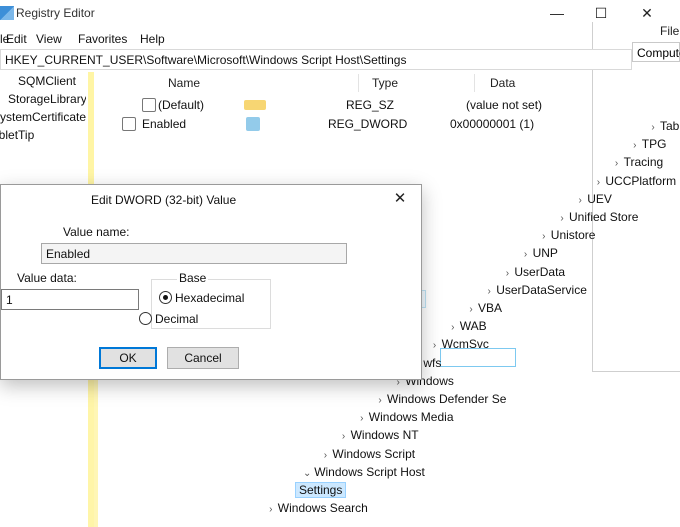  Describe the element at coordinates (300, 39) in the screenshot. I see `menu-bar: File Edit View Favorites Help` at that location.